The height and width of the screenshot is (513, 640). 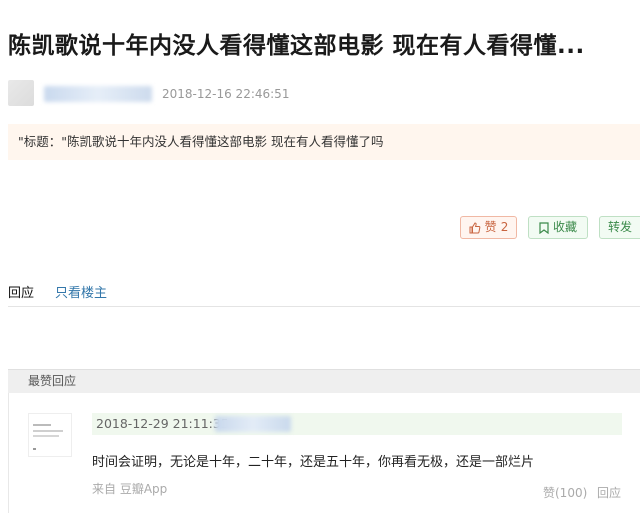 What do you see at coordinates (313, 462) in the screenshot?
I see `reply-text: 时间会证明，无论是十年，二十年，还是五十年，你再看无极，还是一部烂片` at bounding box center [313, 462].